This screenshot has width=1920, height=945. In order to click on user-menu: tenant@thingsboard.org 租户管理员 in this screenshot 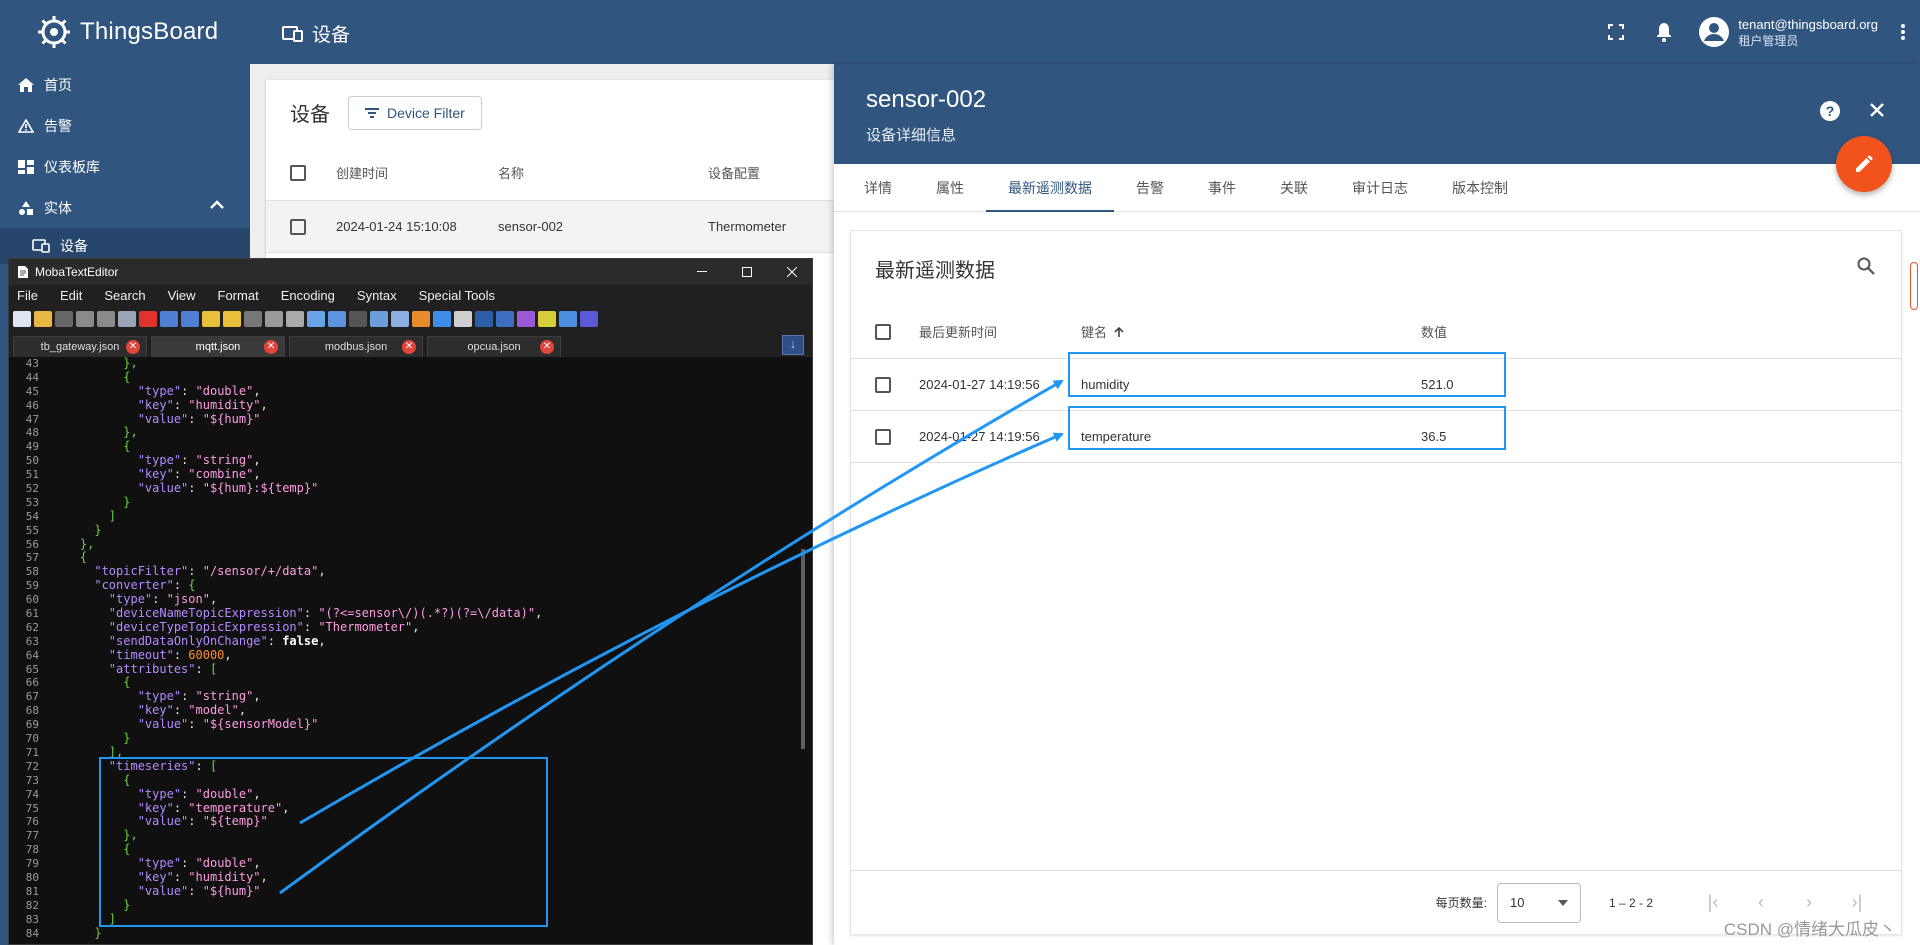, I will do `click(1788, 32)`.